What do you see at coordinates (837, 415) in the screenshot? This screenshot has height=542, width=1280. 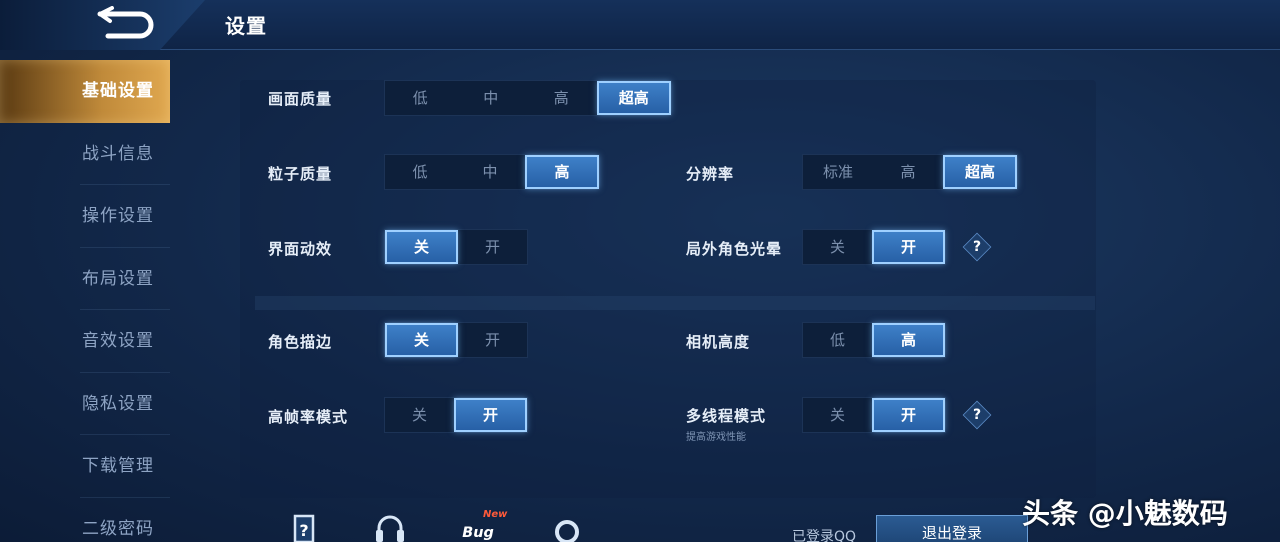 I see `multithread-off: 关` at bounding box center [837, 415].